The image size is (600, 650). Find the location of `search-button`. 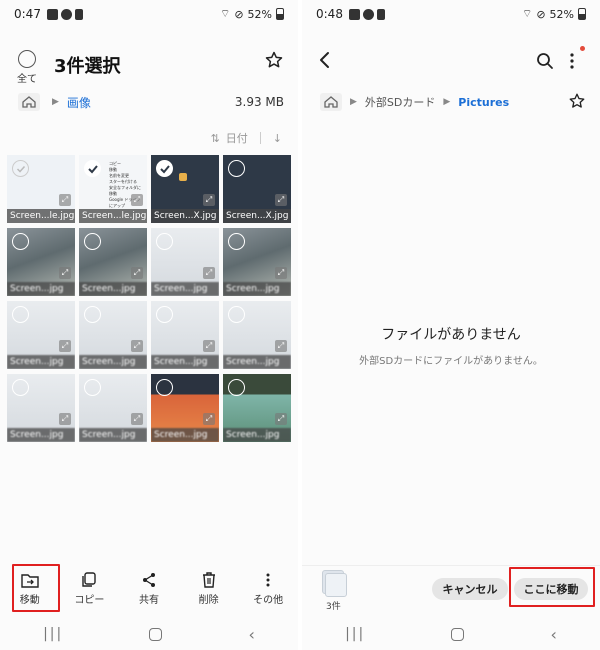

search-button is located at coordinates (545, 63).